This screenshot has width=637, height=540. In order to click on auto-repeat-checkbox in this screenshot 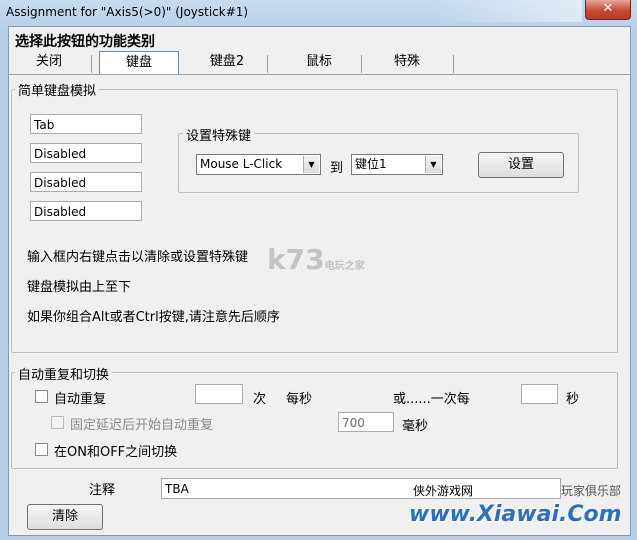, I will do `click(41, 396)`.